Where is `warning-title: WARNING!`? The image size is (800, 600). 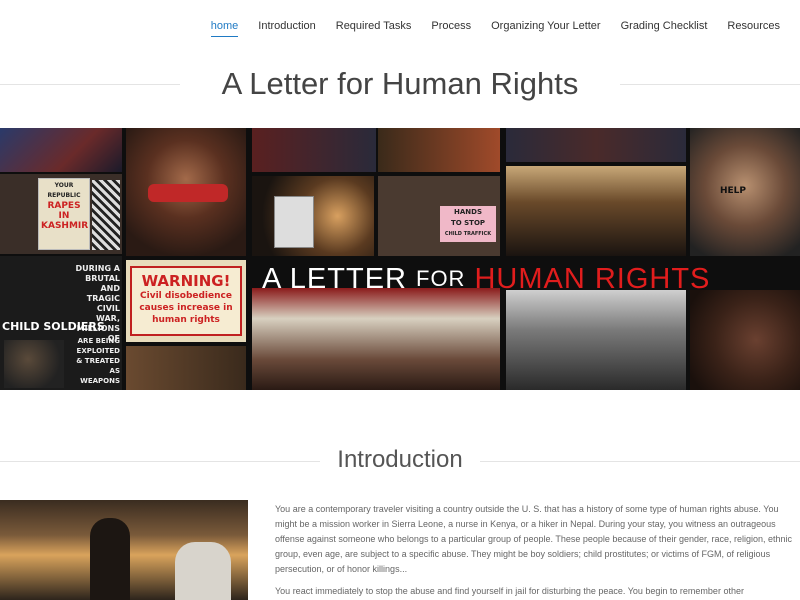
warning-title: WARNING! is located at coordinates (186, 281).